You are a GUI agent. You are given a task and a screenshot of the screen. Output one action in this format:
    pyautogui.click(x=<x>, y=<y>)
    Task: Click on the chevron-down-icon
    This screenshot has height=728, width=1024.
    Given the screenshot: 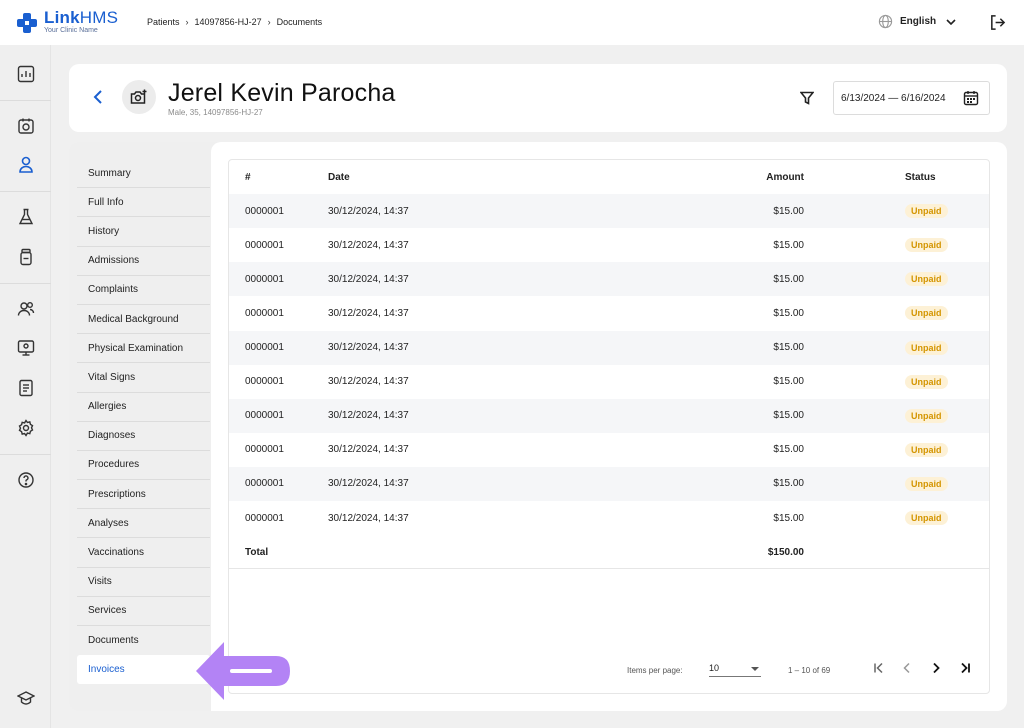 What is the action you would take?
    pyautogui.click(x=951, y=21)
    